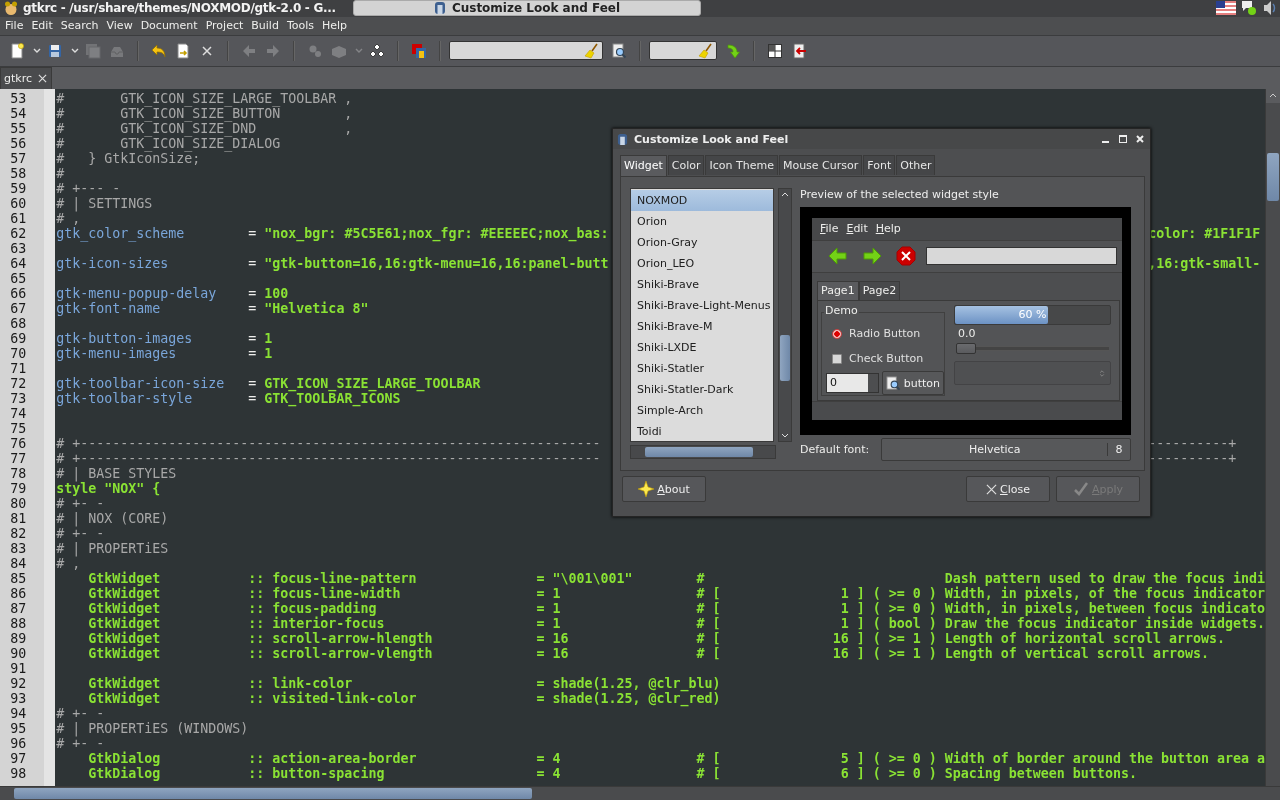  I want to click on flag-icon, so click(1226, 8).